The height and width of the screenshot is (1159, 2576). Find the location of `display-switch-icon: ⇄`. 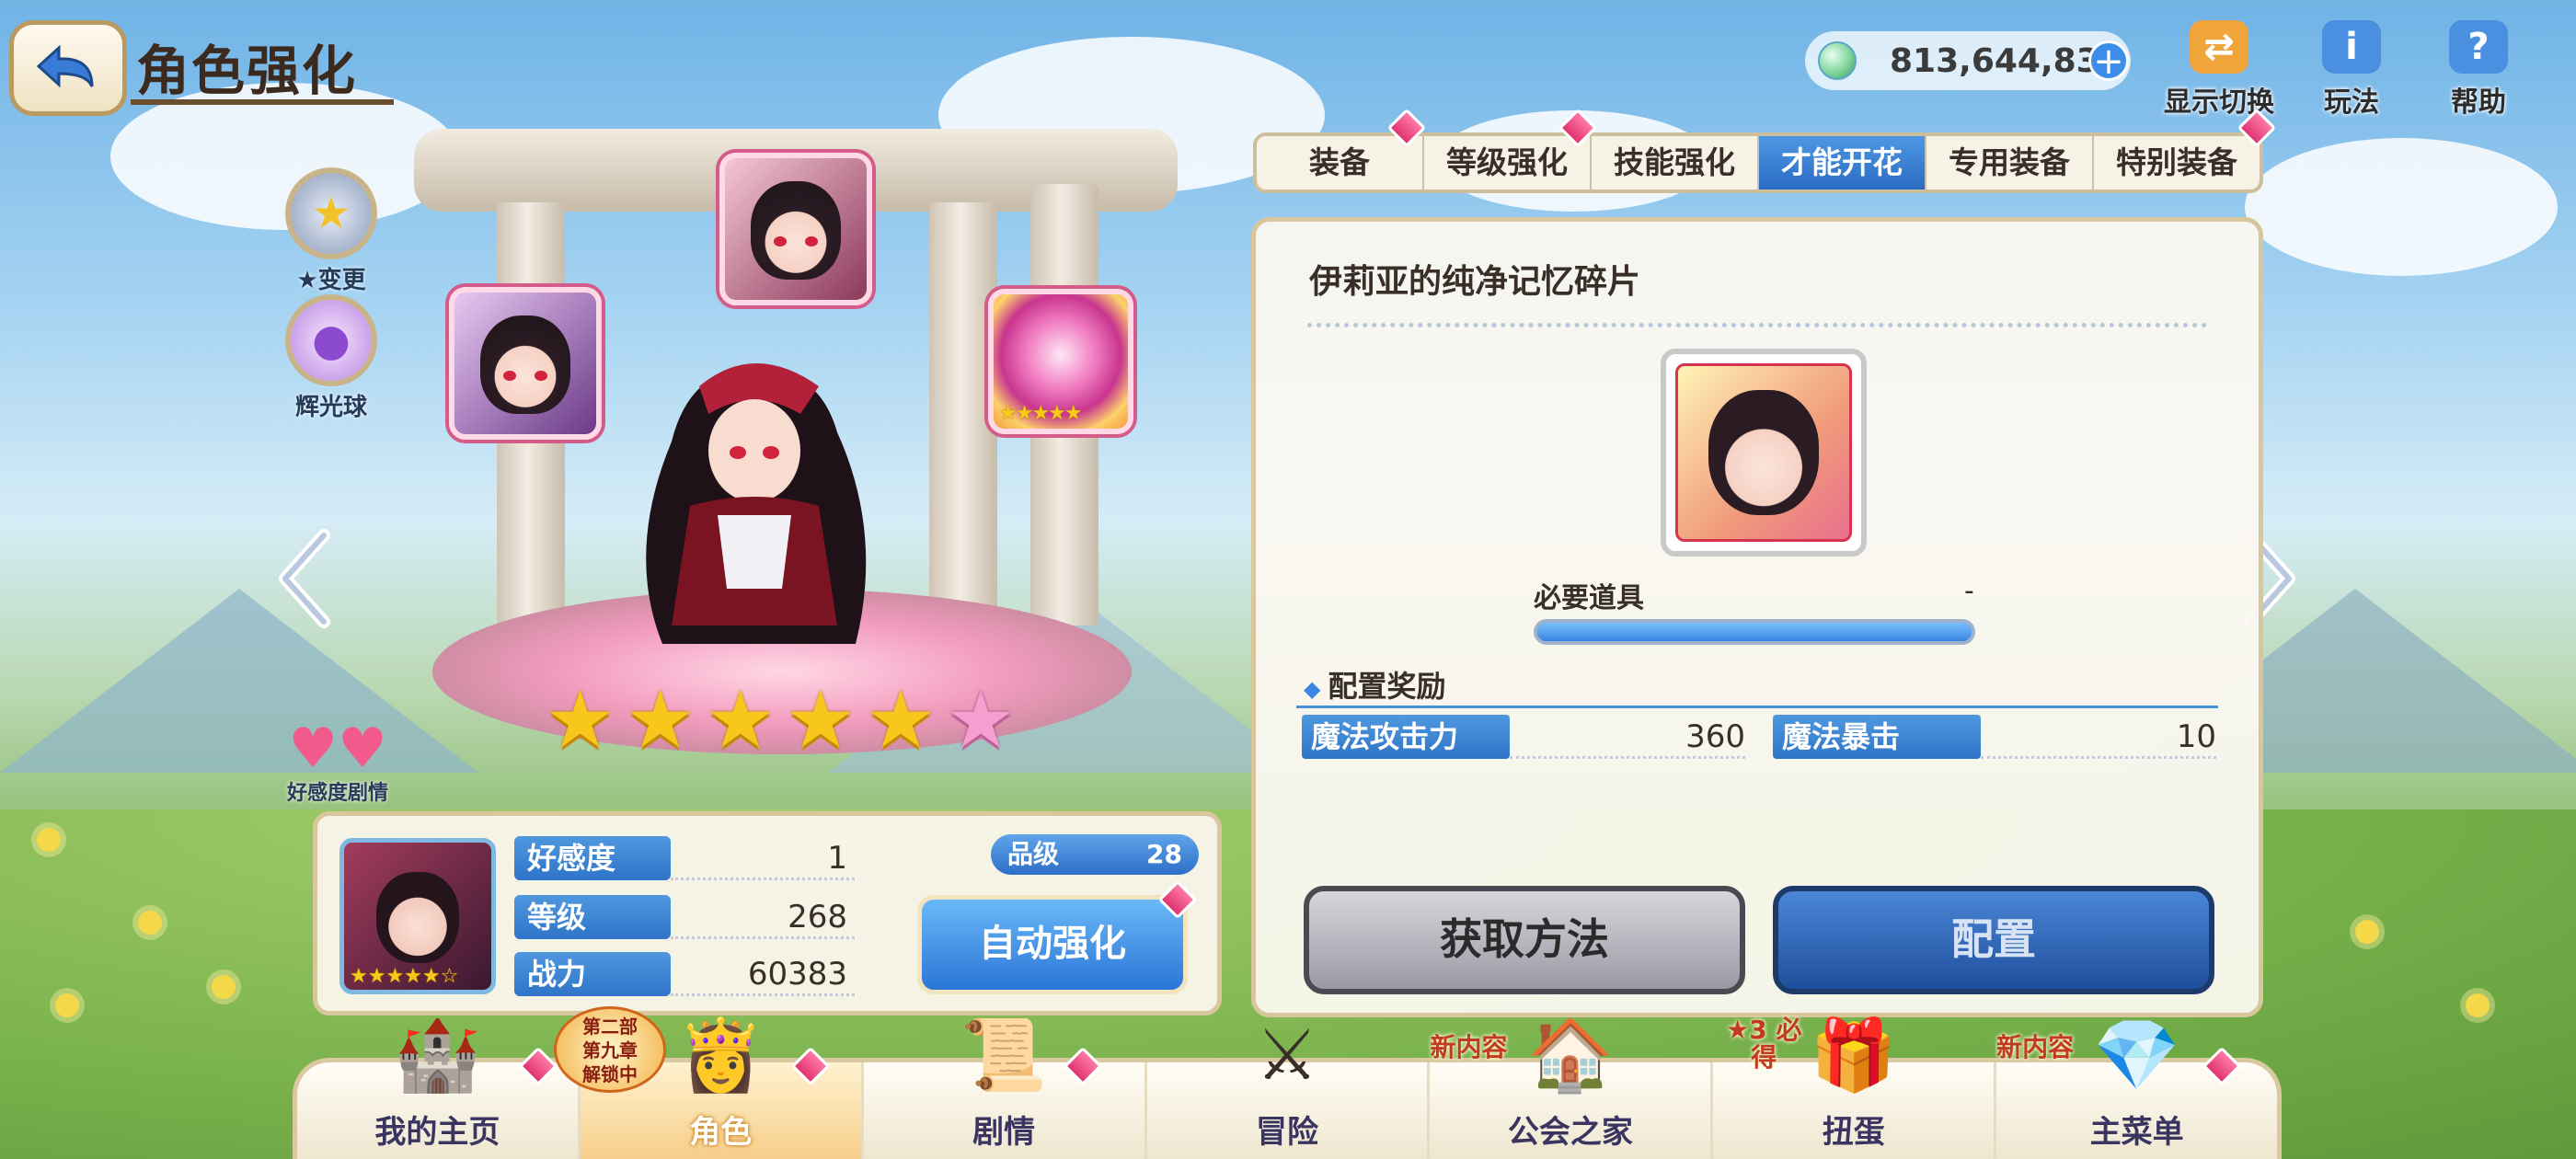

display-switch-icon: ⇄ is located at coordinates (2219, 47).